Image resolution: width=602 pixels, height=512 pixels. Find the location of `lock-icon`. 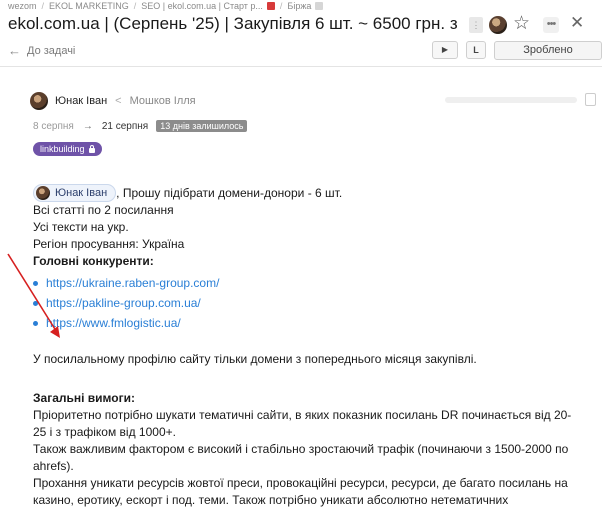

lock-icon is located at coordinates (91, 148).